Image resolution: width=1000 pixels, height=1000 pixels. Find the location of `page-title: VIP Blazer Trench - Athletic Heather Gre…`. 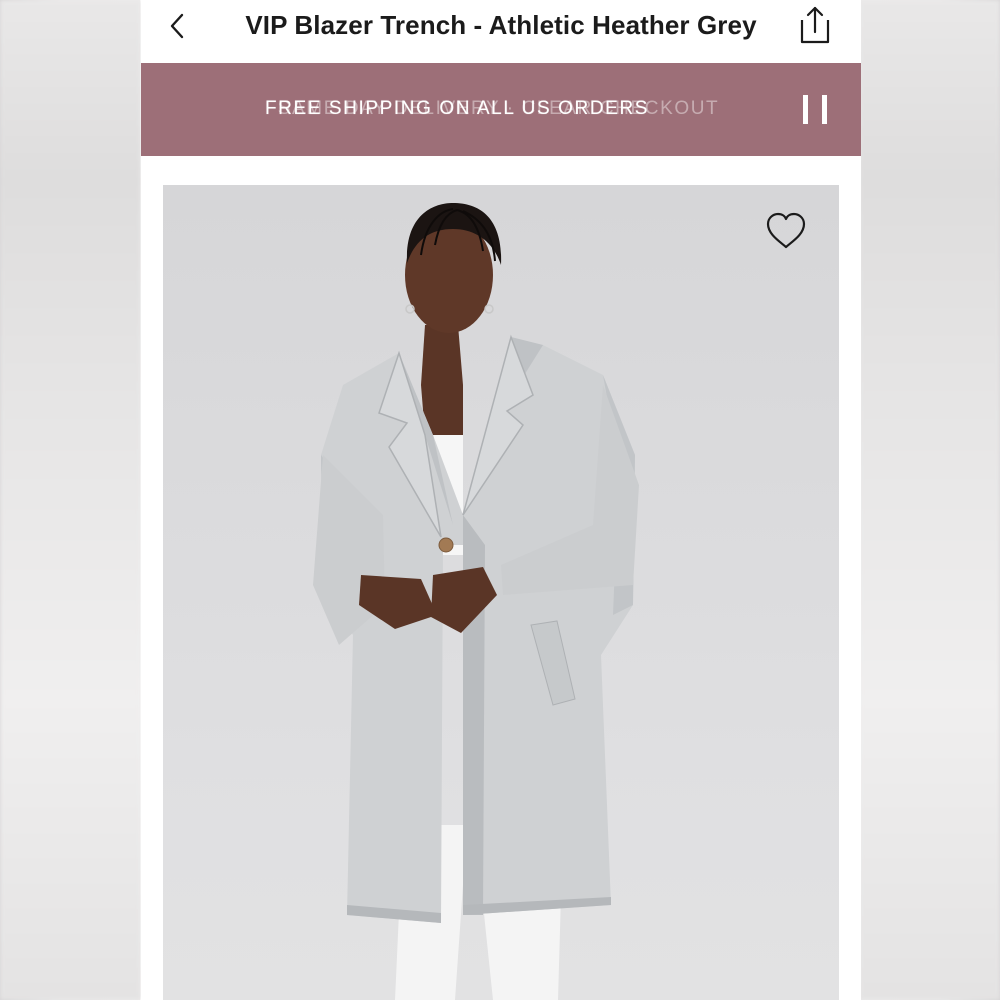

page-title: VIP Blazer Trench - Athletic Heather Gre… is located at coordinates (501, 25).